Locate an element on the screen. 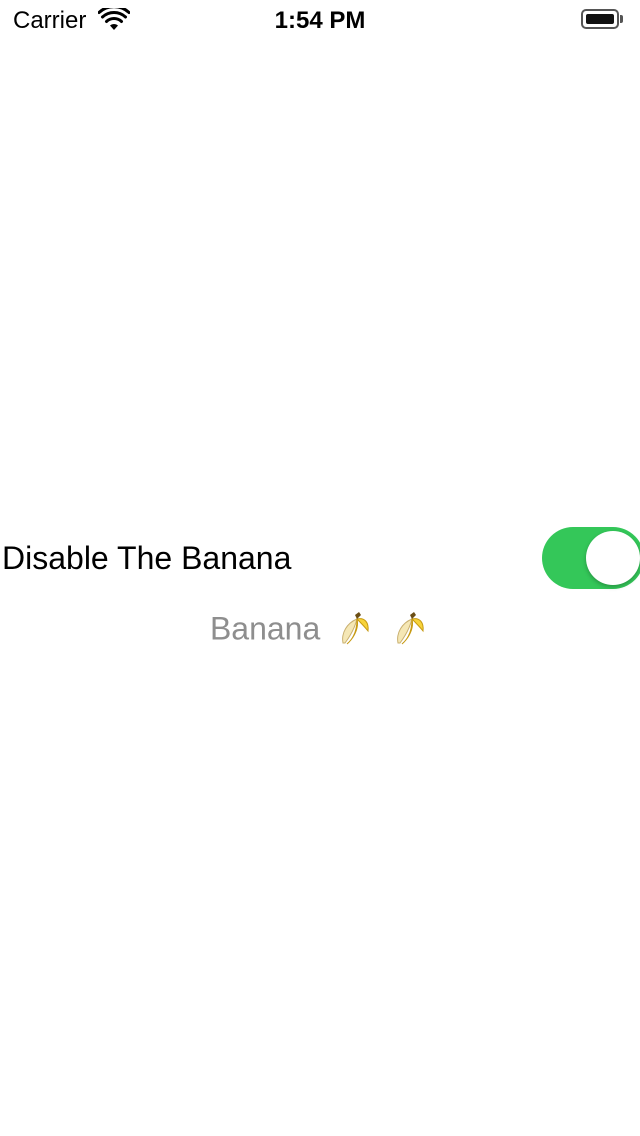 The image size is (640, 1136). disable-banana-row: Disable The Banana is located at coordinates (320, 558).